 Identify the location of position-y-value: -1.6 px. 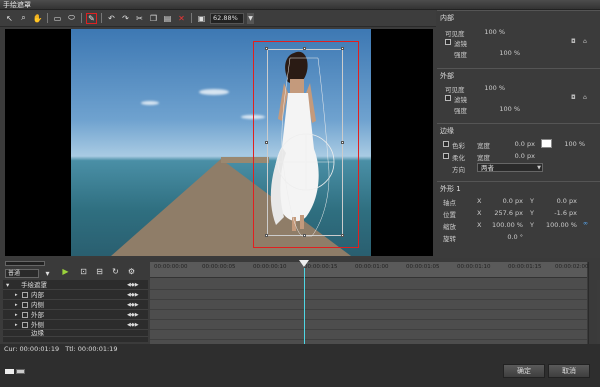
(564, 213).